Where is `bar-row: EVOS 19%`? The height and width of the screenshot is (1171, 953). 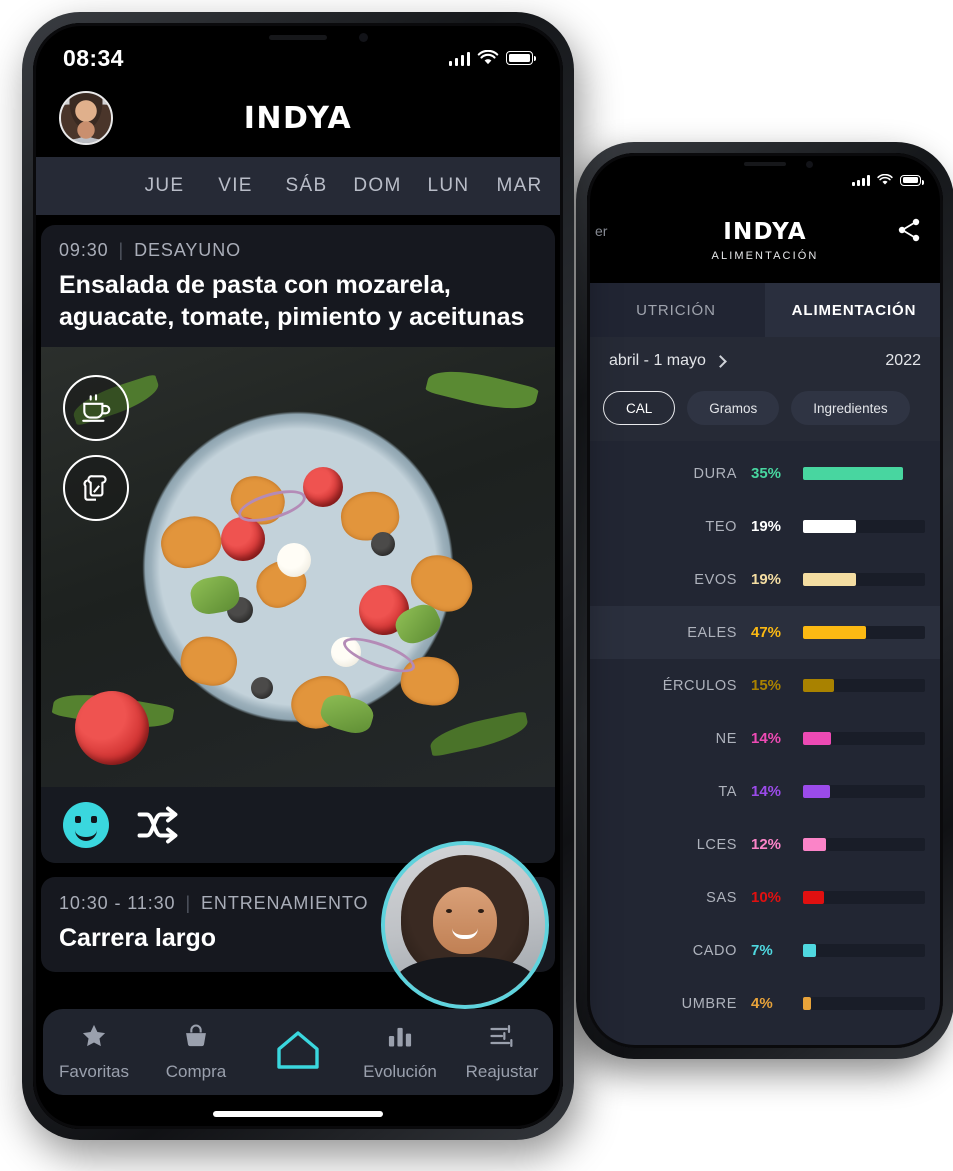 bar-row: EVOS 19% is located at coordinates (765, 579).